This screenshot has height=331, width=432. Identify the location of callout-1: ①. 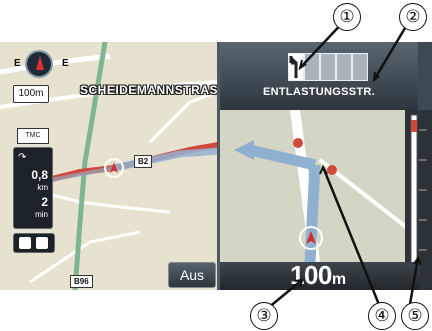
(347, 17).